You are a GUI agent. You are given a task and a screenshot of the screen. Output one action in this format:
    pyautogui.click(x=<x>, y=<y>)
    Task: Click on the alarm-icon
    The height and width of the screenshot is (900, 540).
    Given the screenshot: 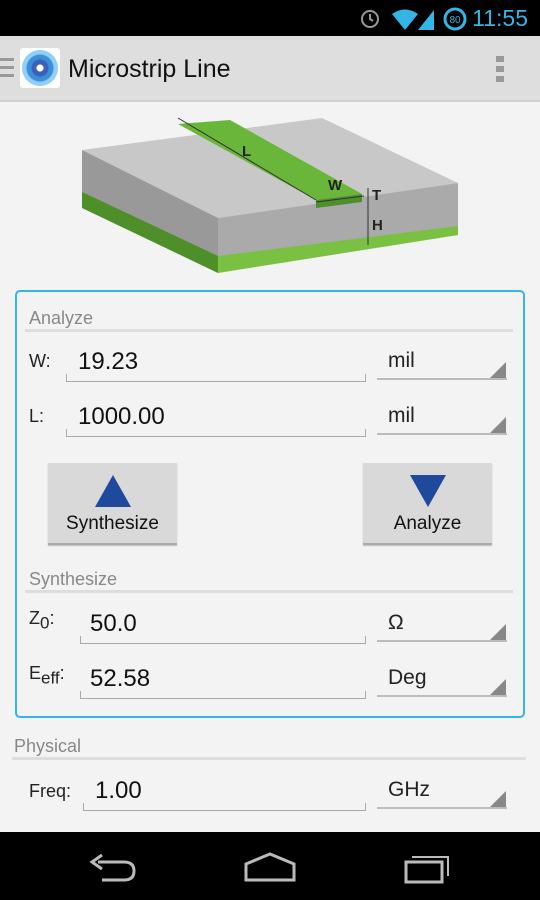 What is the action you would take?
    pyautogui.click(x=370, y=19)
    